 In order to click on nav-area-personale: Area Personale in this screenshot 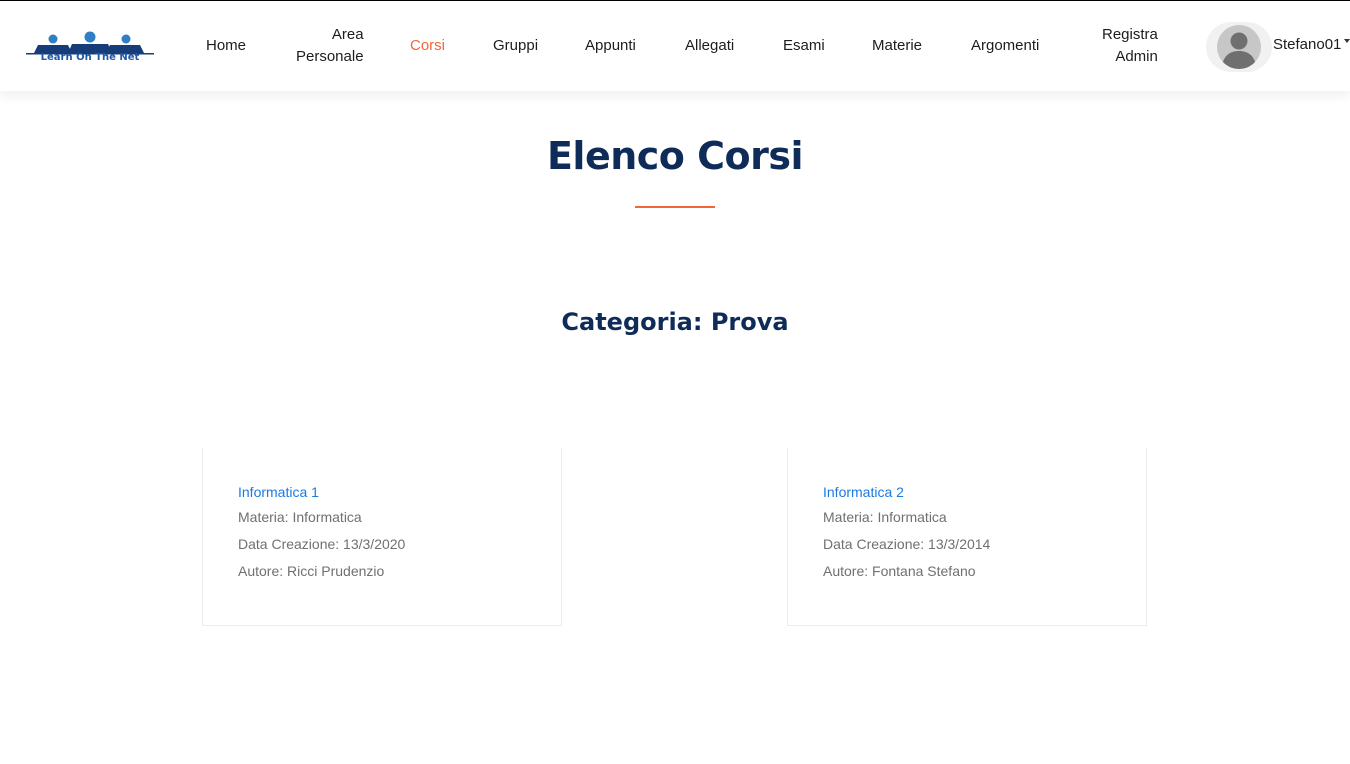, I will do `click(330, 46)`.